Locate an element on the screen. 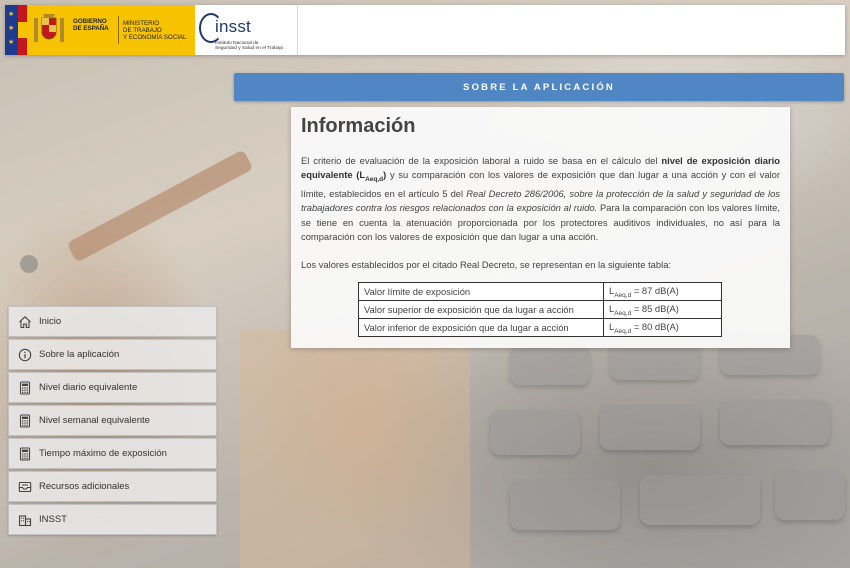 This screenshot has width=850, height=568. government-name: GOBIERNO DE ESPAÑA is located at coordinates (91, 25).